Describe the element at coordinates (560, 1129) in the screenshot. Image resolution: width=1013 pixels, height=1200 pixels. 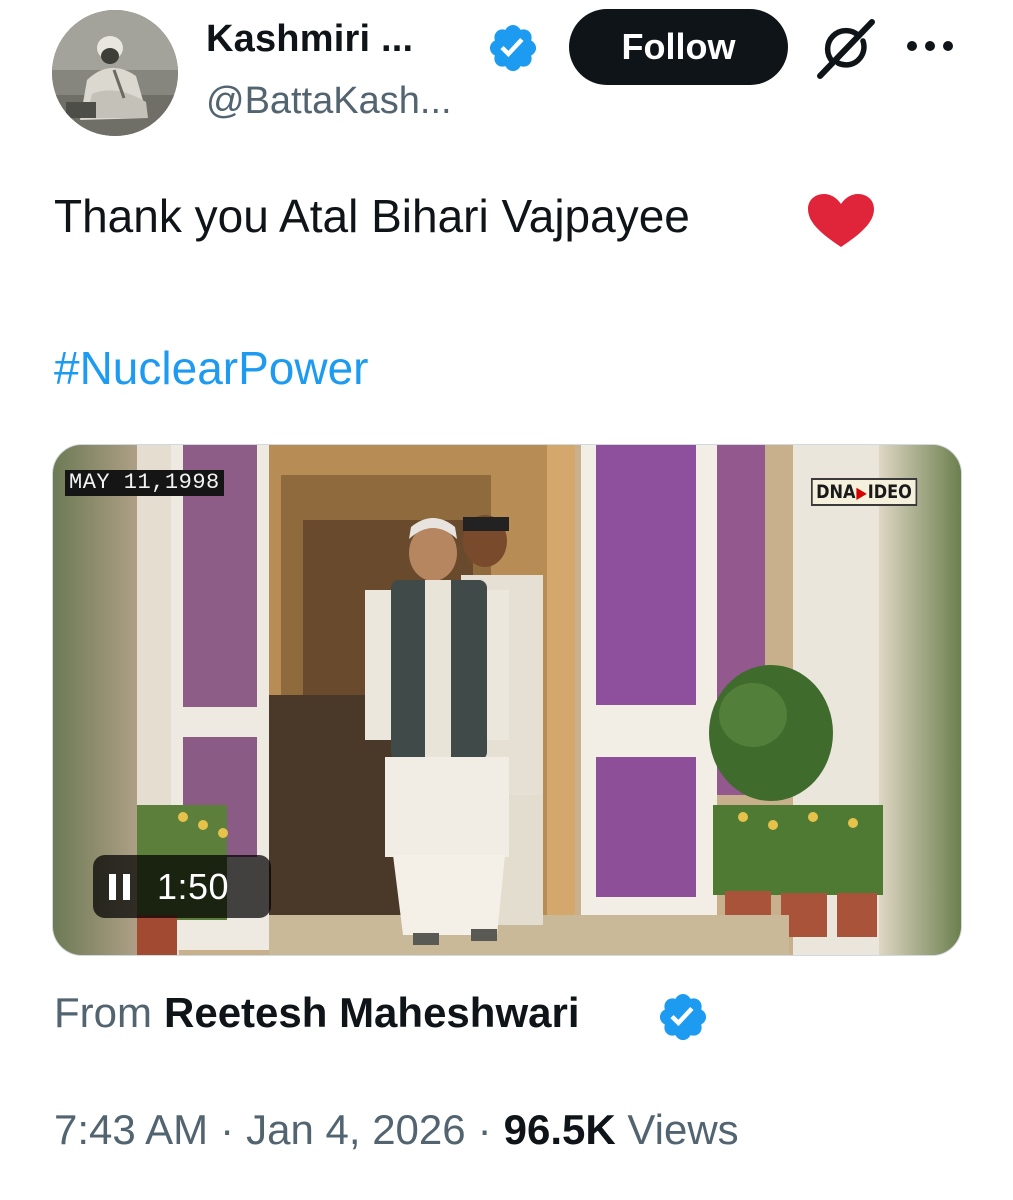
I see `views-count: 96.5K` at that location.